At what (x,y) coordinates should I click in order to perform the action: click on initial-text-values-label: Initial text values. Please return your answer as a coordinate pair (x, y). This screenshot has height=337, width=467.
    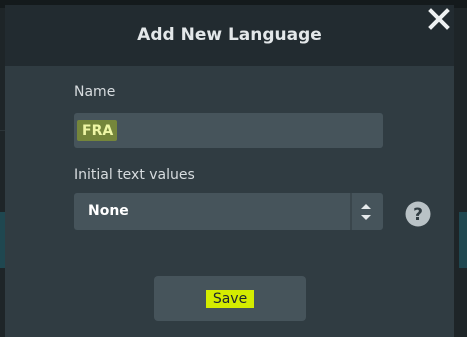
    Looking at the image, I should click on (134, 175).